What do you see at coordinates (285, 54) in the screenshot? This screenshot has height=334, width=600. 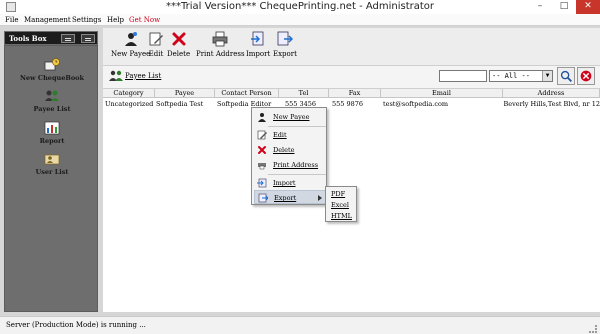 I see `export-label: Export` at bounding box center [285, 54].